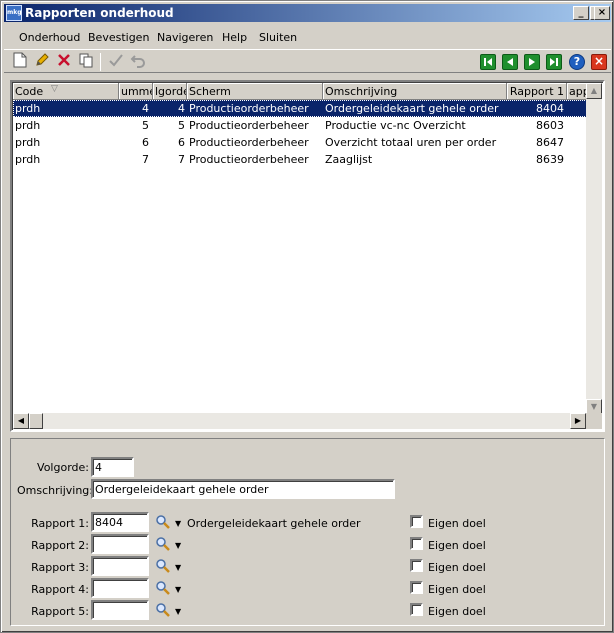  I want to click on window-title: Rapporten onderhoud, so click(99, 13).